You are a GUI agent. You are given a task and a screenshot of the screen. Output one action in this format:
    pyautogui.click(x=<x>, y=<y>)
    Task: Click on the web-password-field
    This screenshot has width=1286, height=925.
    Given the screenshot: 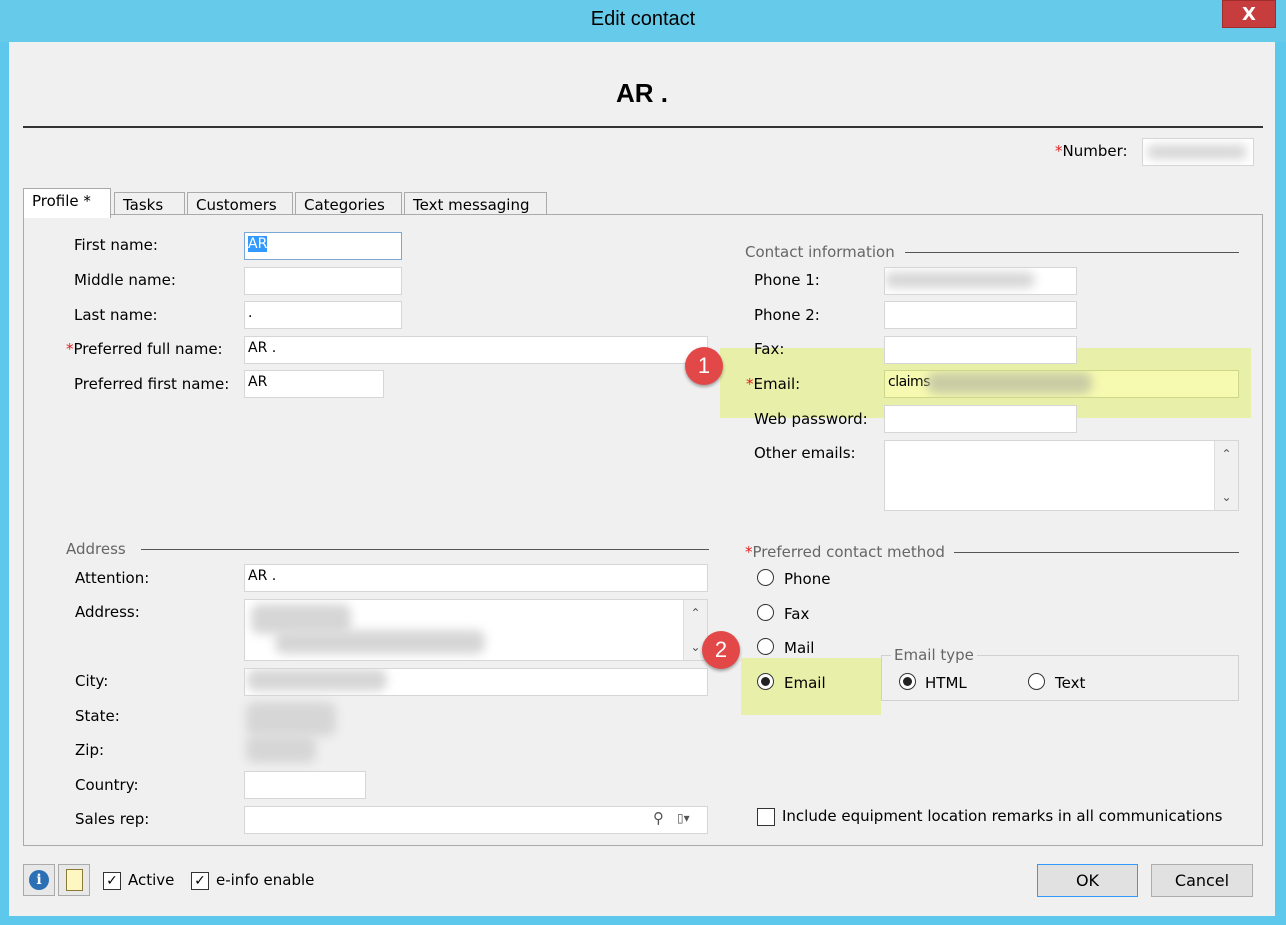 What is the action you would take?
    pyautogui.click(x=980, y=419)
    